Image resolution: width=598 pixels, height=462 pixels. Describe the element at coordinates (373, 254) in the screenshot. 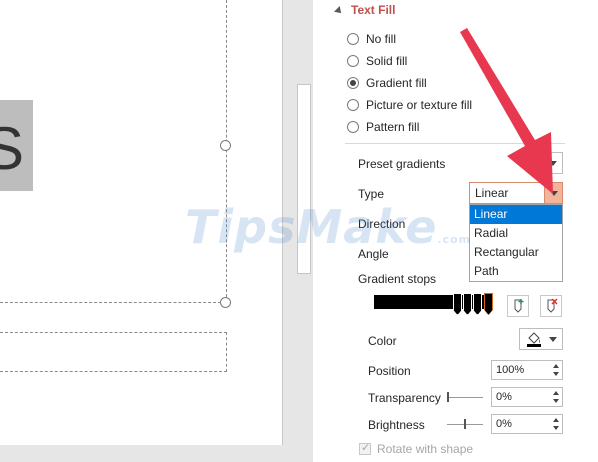

I see `angle-label: Angle` at that location.